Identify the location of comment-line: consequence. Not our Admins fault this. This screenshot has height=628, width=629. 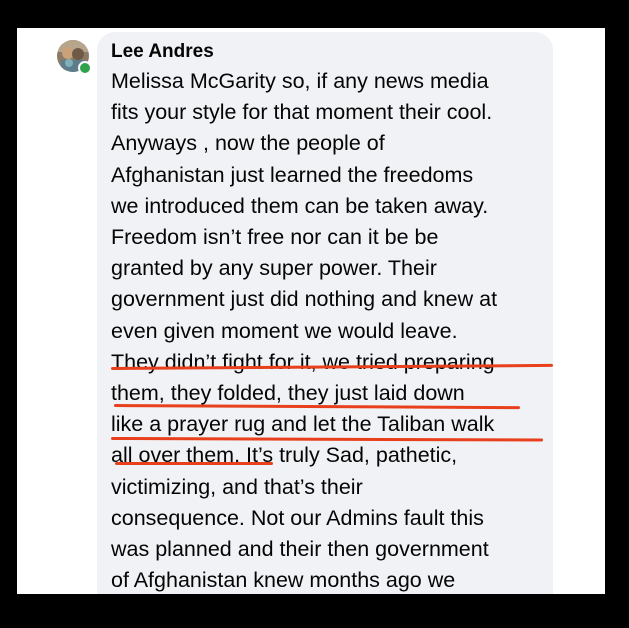
(297, 517).